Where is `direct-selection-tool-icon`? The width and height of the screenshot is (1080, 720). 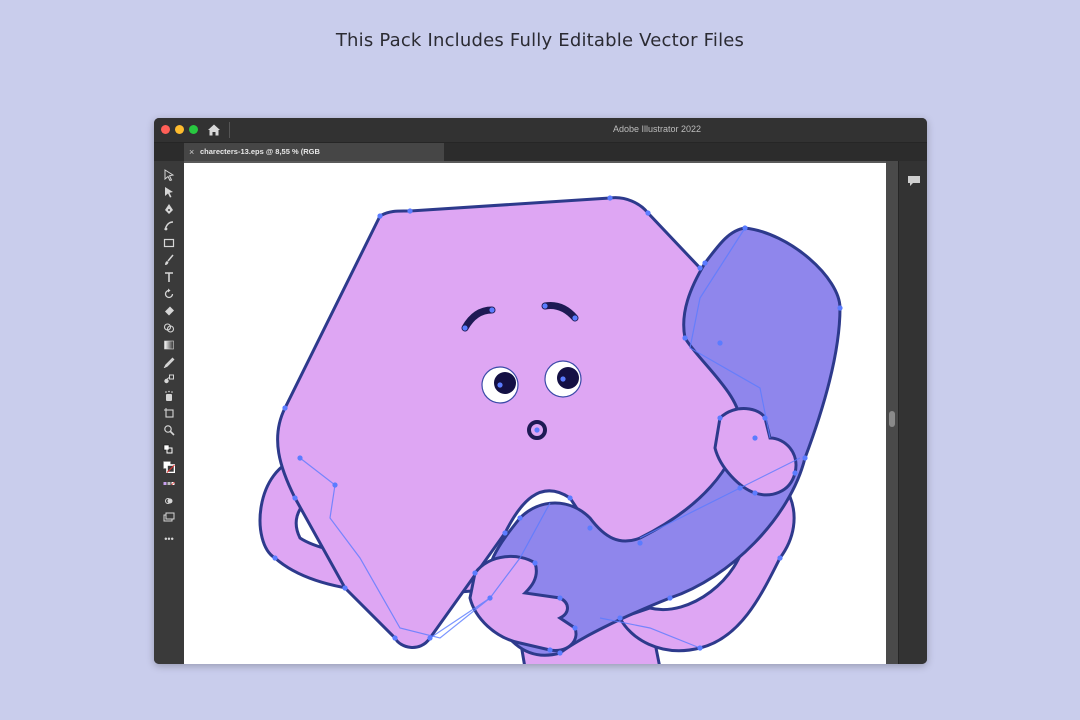
direct-selection-tool-icon is located at coordinates (169, 191).